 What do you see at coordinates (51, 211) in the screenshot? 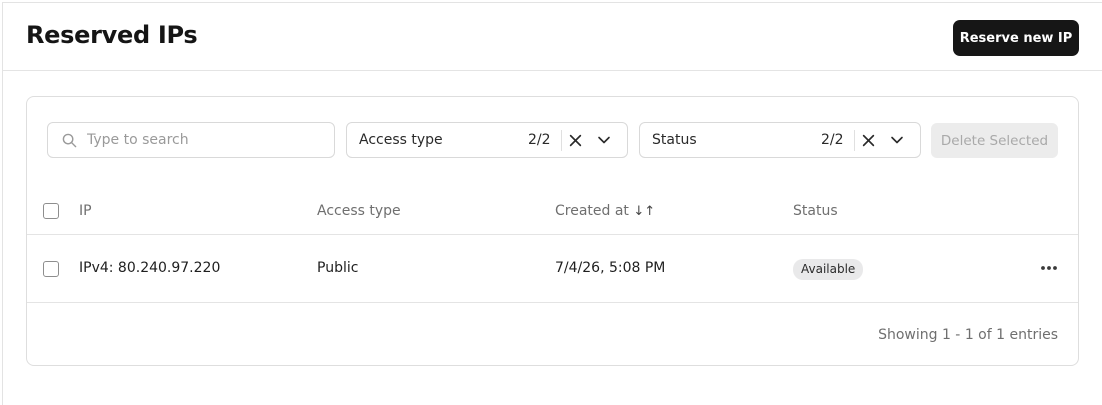
I see `select-all-checkbox` at bounding box center [51, 211].